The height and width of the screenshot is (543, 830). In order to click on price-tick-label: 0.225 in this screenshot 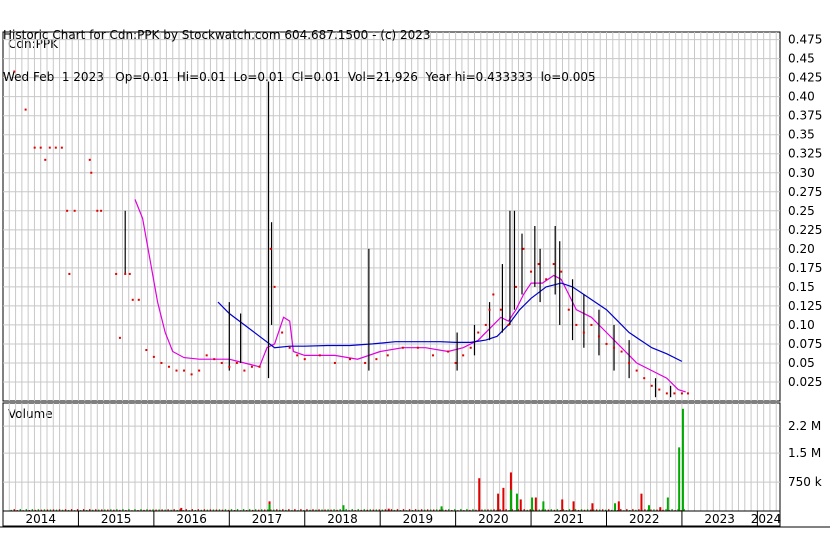, I will do `click(805, 230)`.